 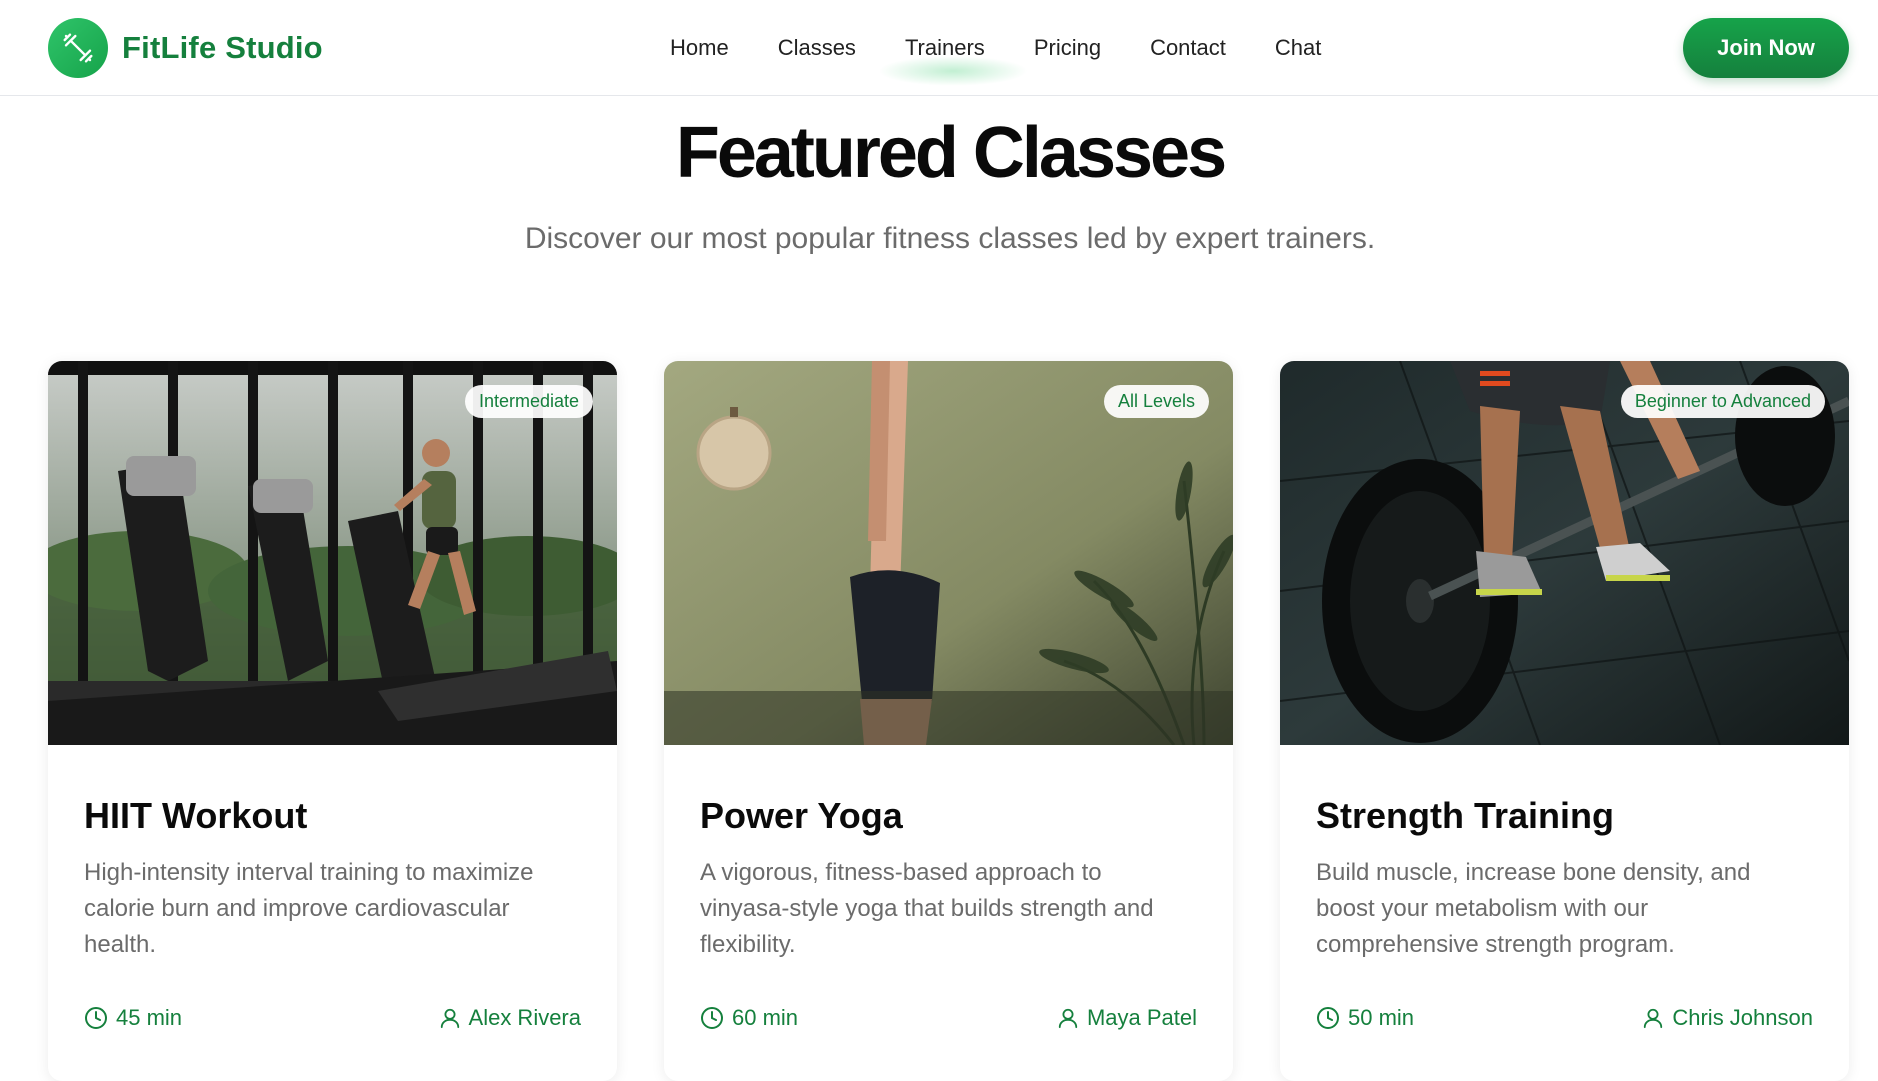 What do you see at coordinates (1766, 48) in the screenshot?
I see `join-now-button: Join Now` at bounding box center [1766, 48].